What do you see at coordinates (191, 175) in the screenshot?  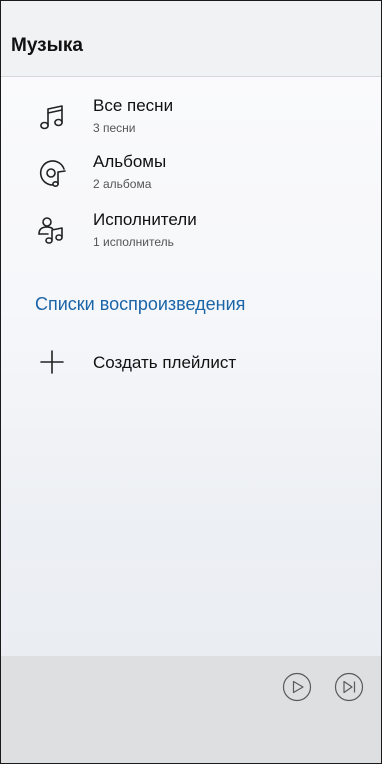 I see `library-item-albums: Альбомы 2 альбома` at bounding box center [191, 175].